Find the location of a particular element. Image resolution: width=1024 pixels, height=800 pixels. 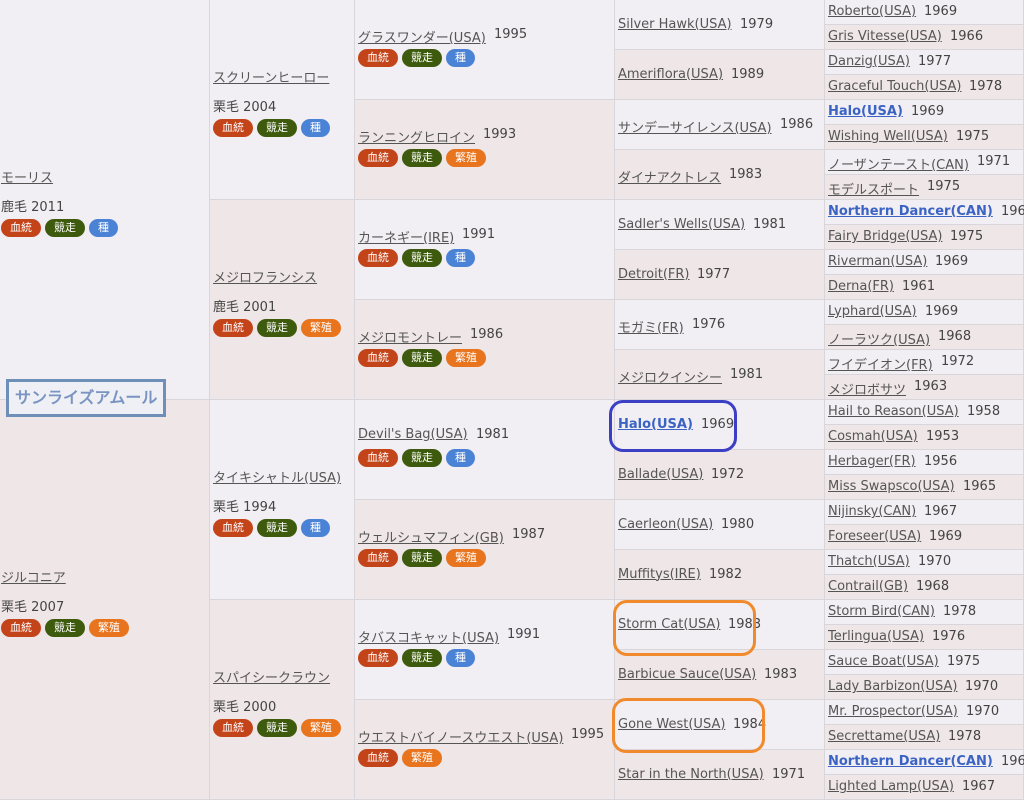

horse-link: メジロクインシー is located at coordinates (670, 376).